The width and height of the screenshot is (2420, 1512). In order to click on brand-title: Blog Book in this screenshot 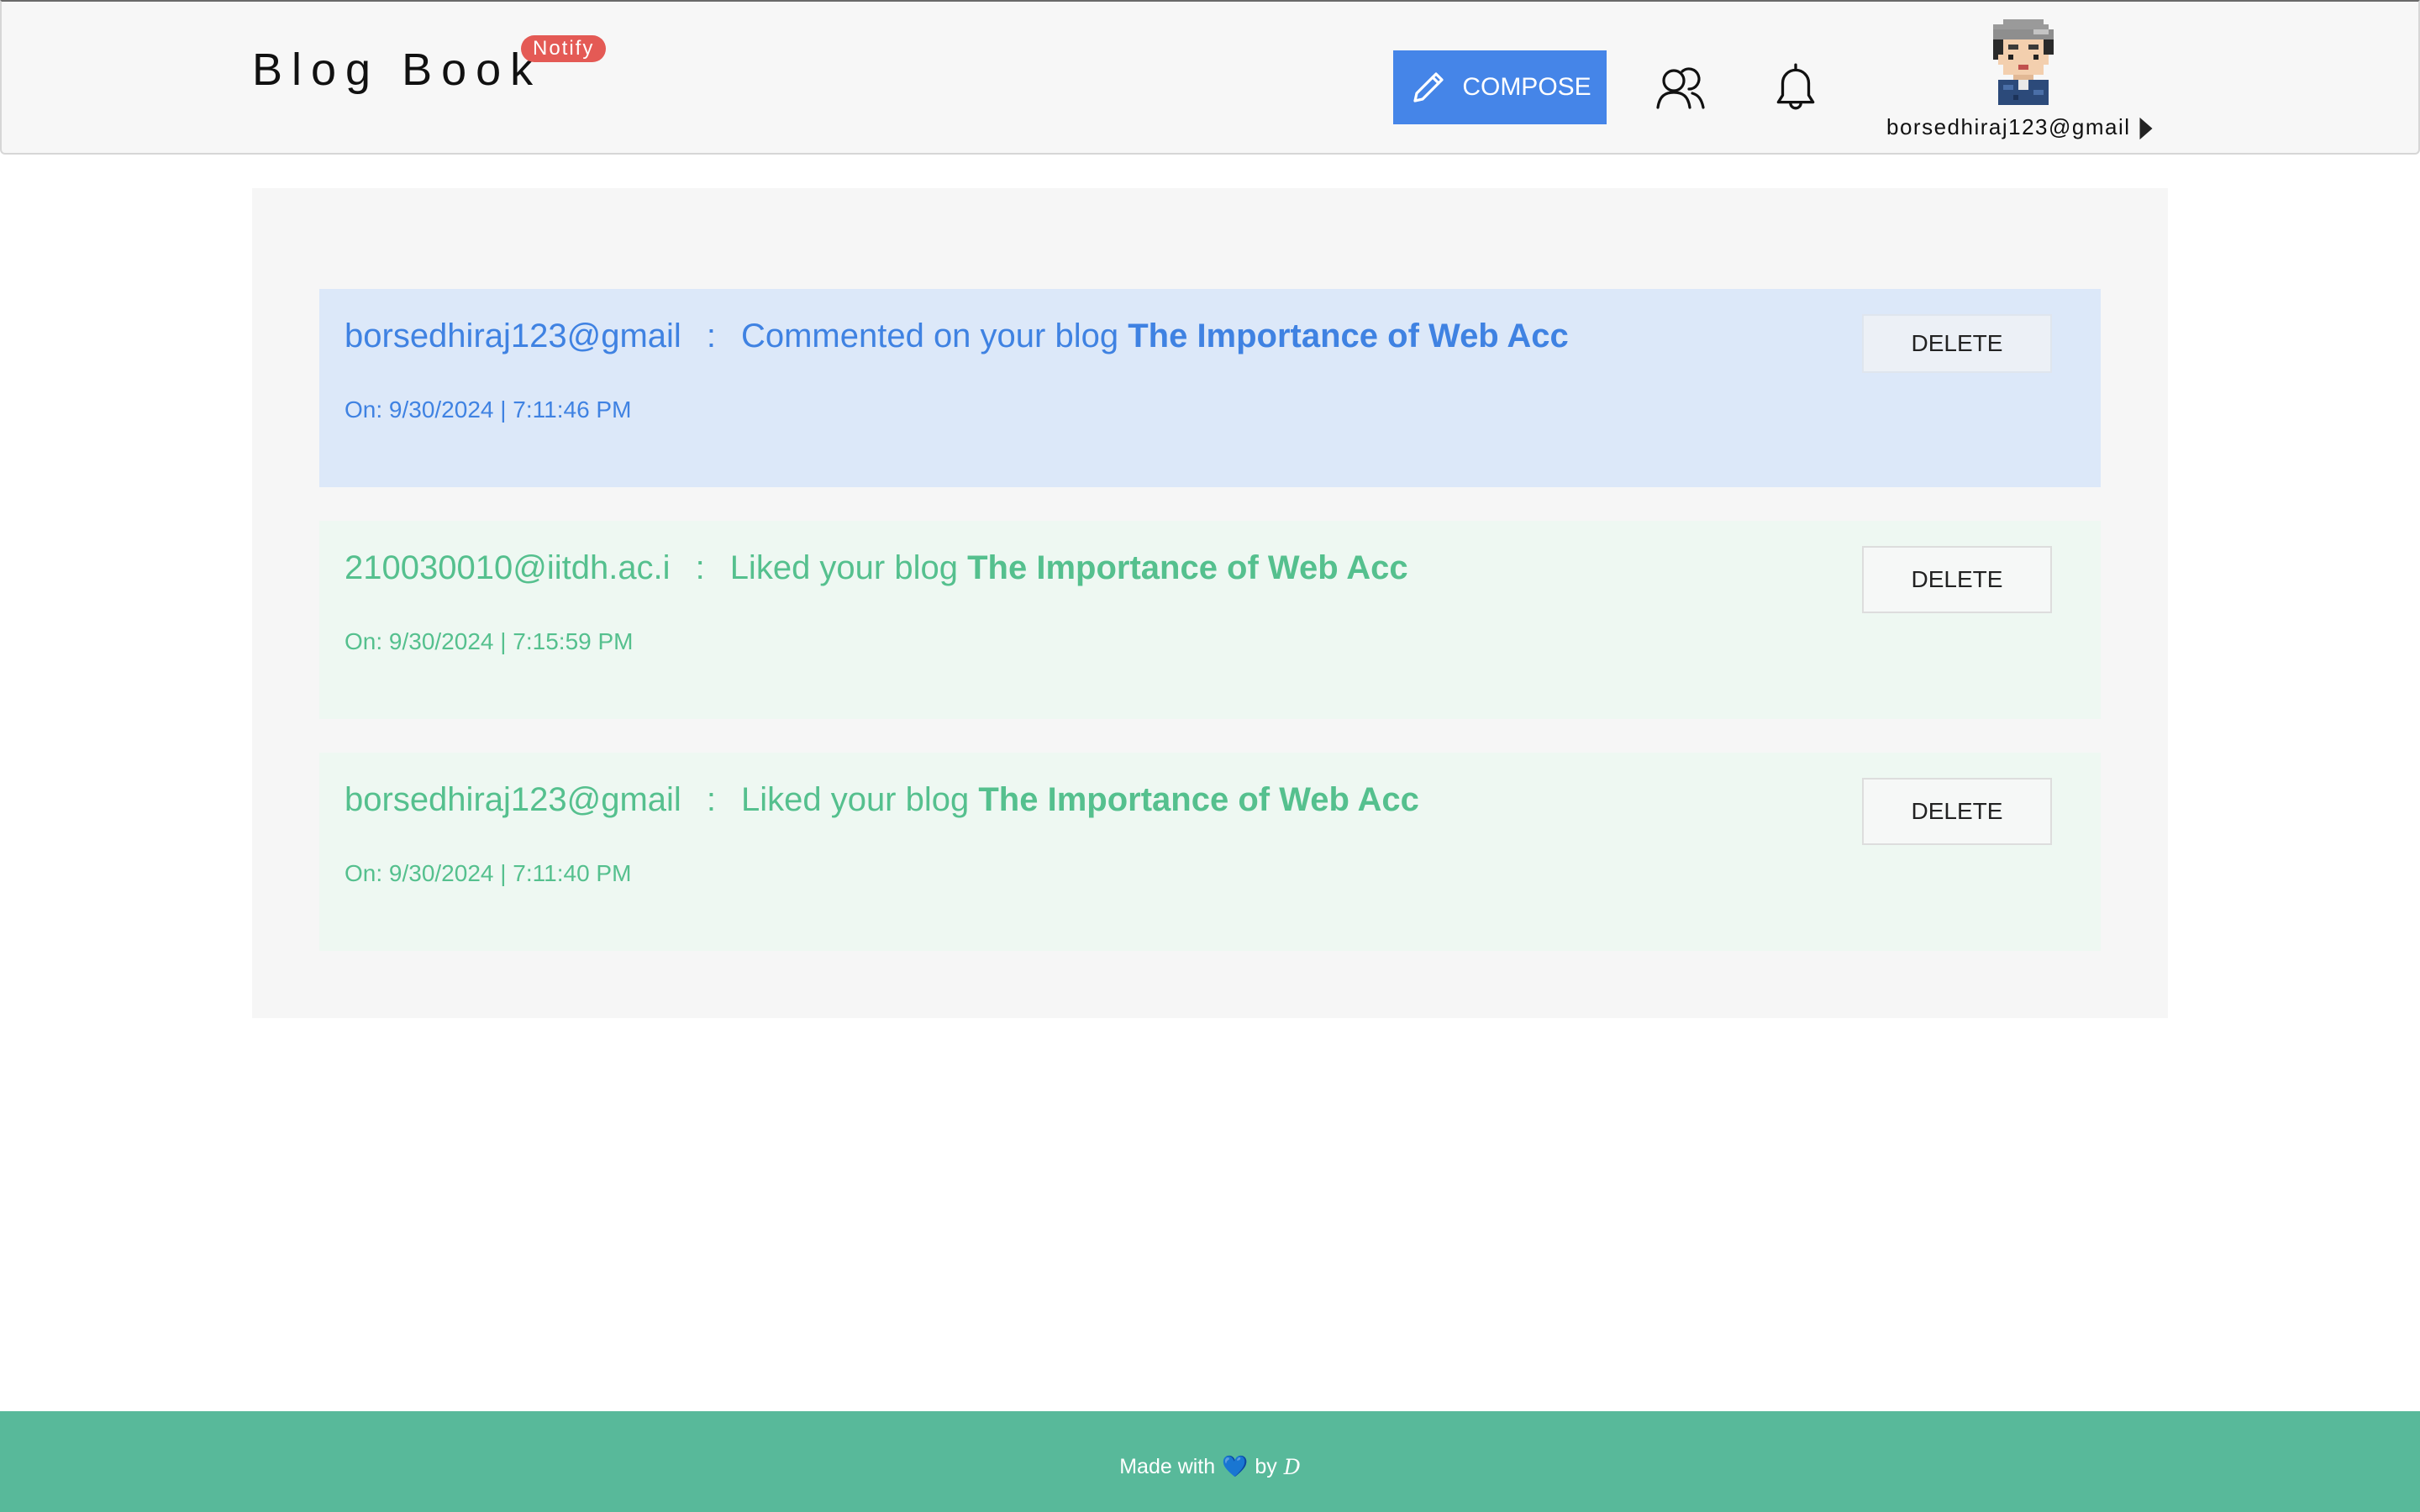, I will do `click(397, 70)`.